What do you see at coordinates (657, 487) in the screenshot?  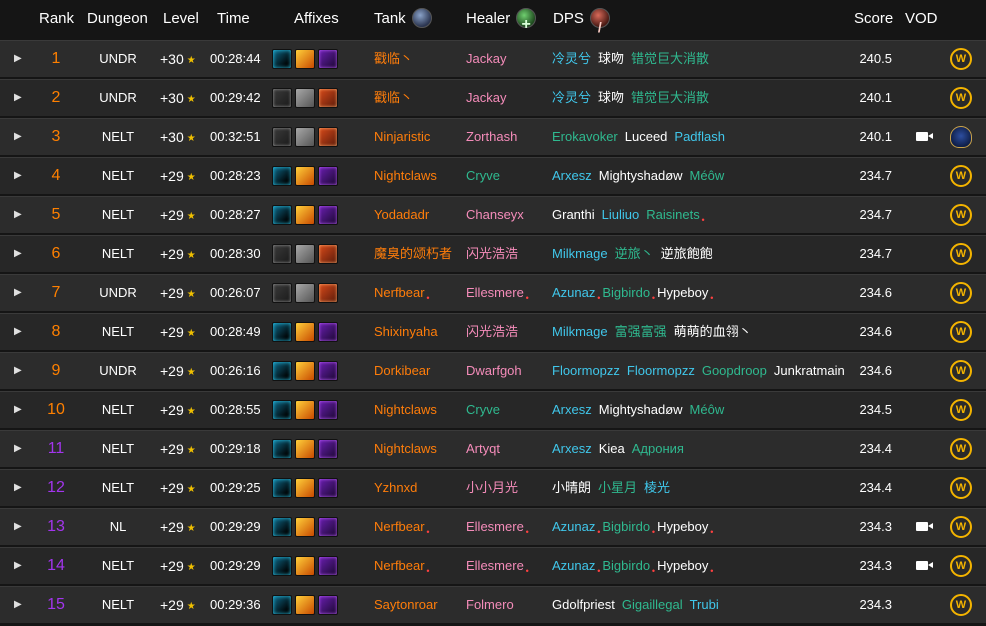 I see `dps-player-link: 棱光` at bounding box center [657, 487].